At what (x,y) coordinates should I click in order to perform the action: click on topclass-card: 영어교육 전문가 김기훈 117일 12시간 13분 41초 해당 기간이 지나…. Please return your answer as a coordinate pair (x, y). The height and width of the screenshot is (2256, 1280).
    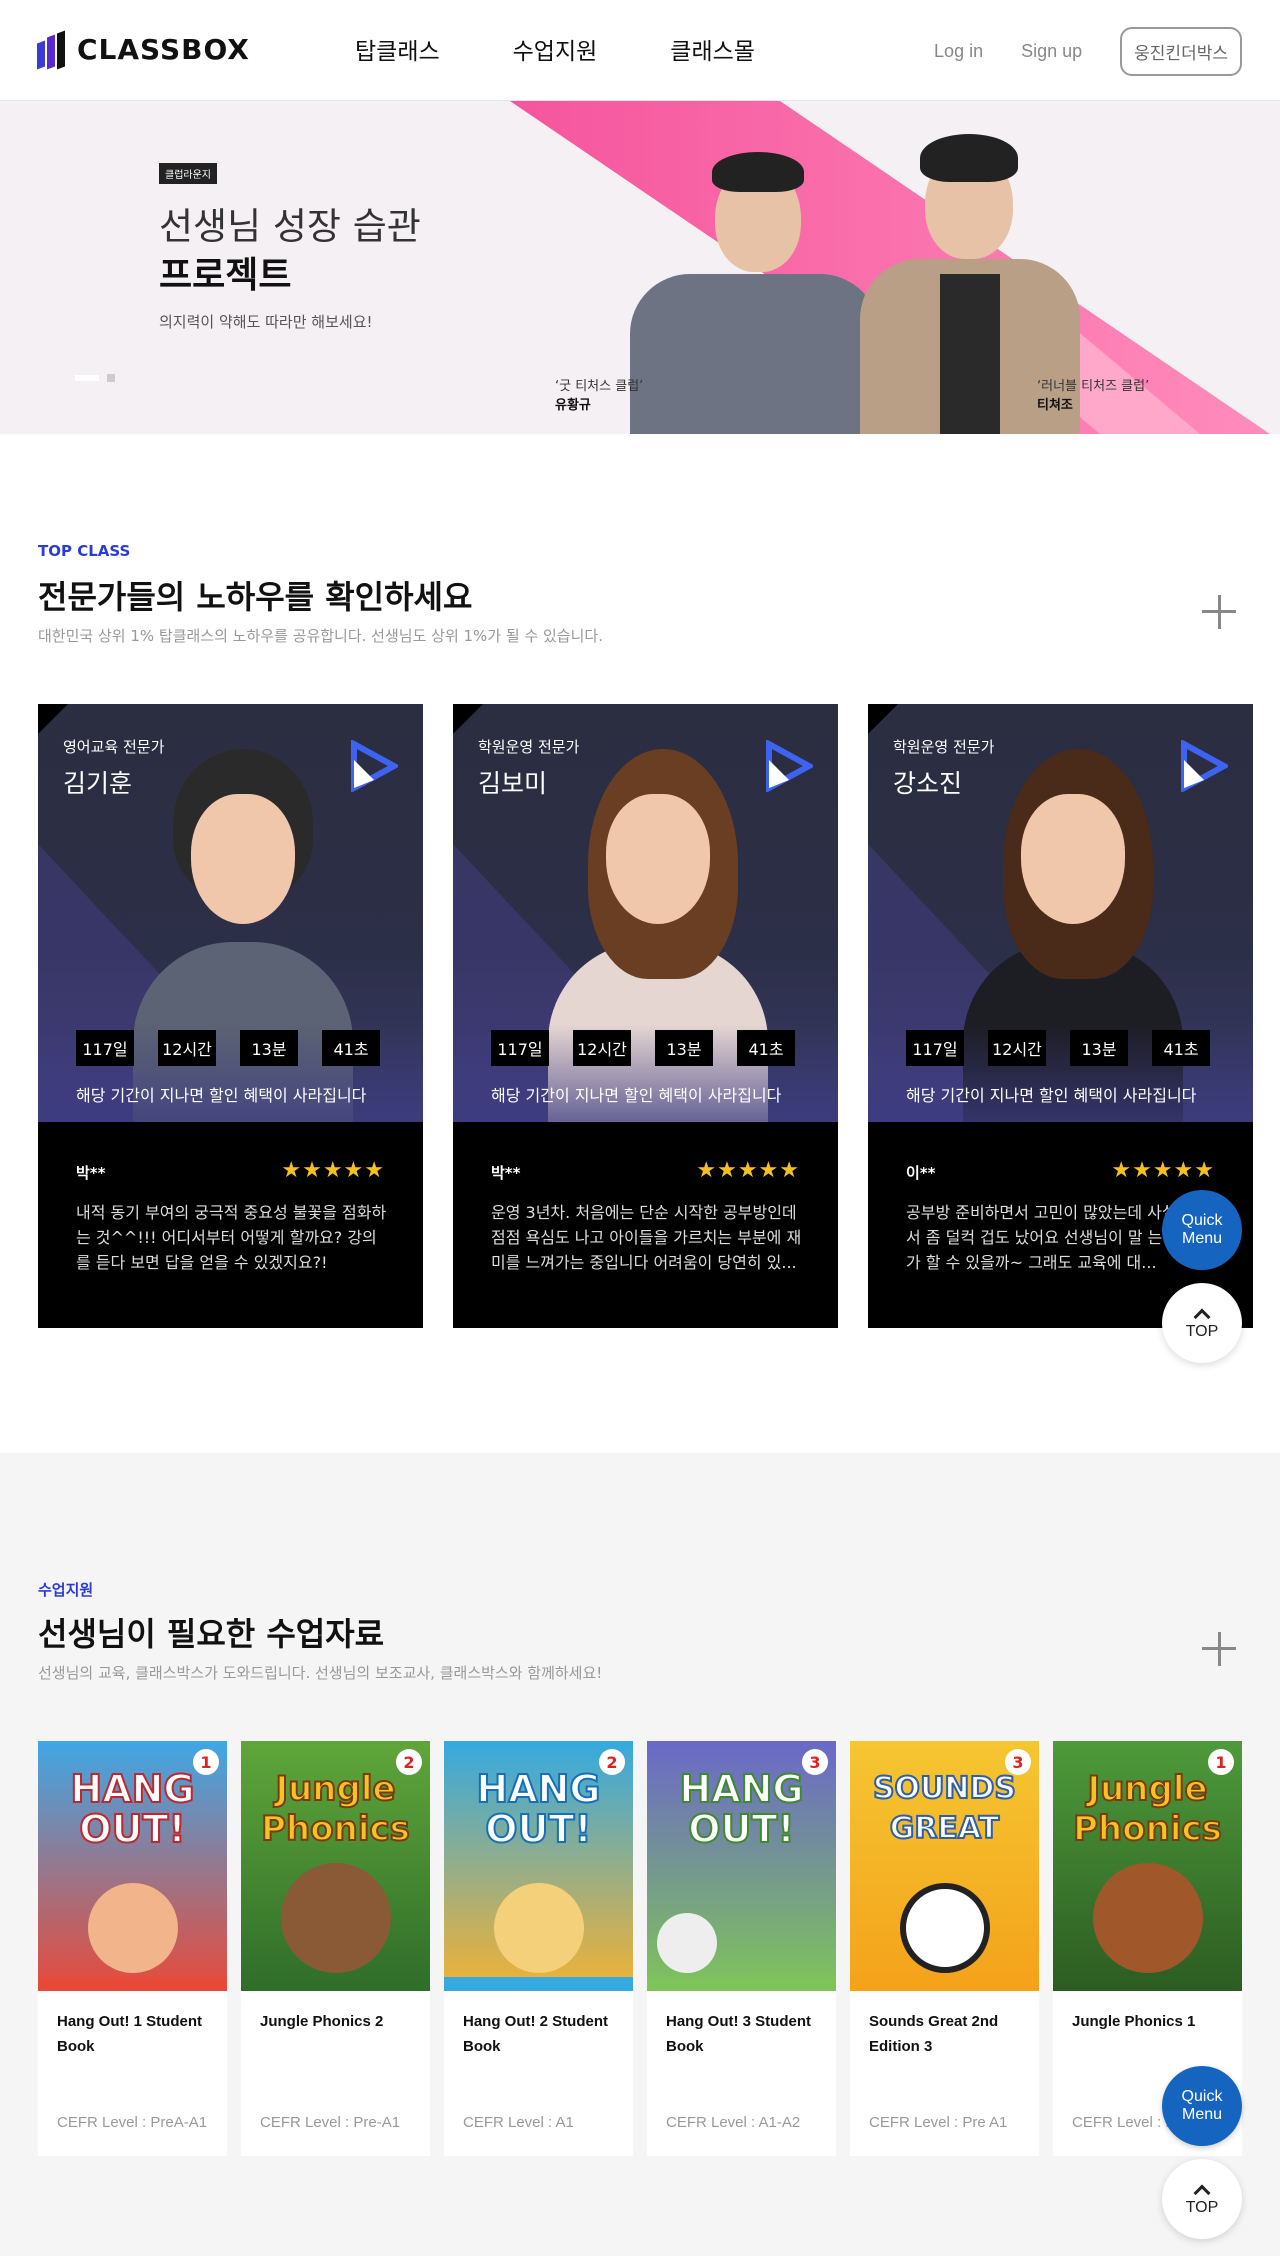
    Looking at the image, I should click on (230, 1016).